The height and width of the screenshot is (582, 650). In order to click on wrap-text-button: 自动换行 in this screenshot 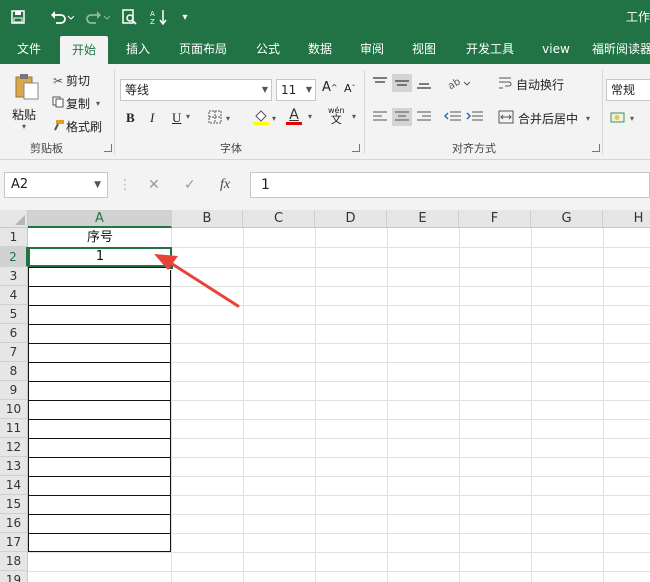, I will do `click(531, 84)`.